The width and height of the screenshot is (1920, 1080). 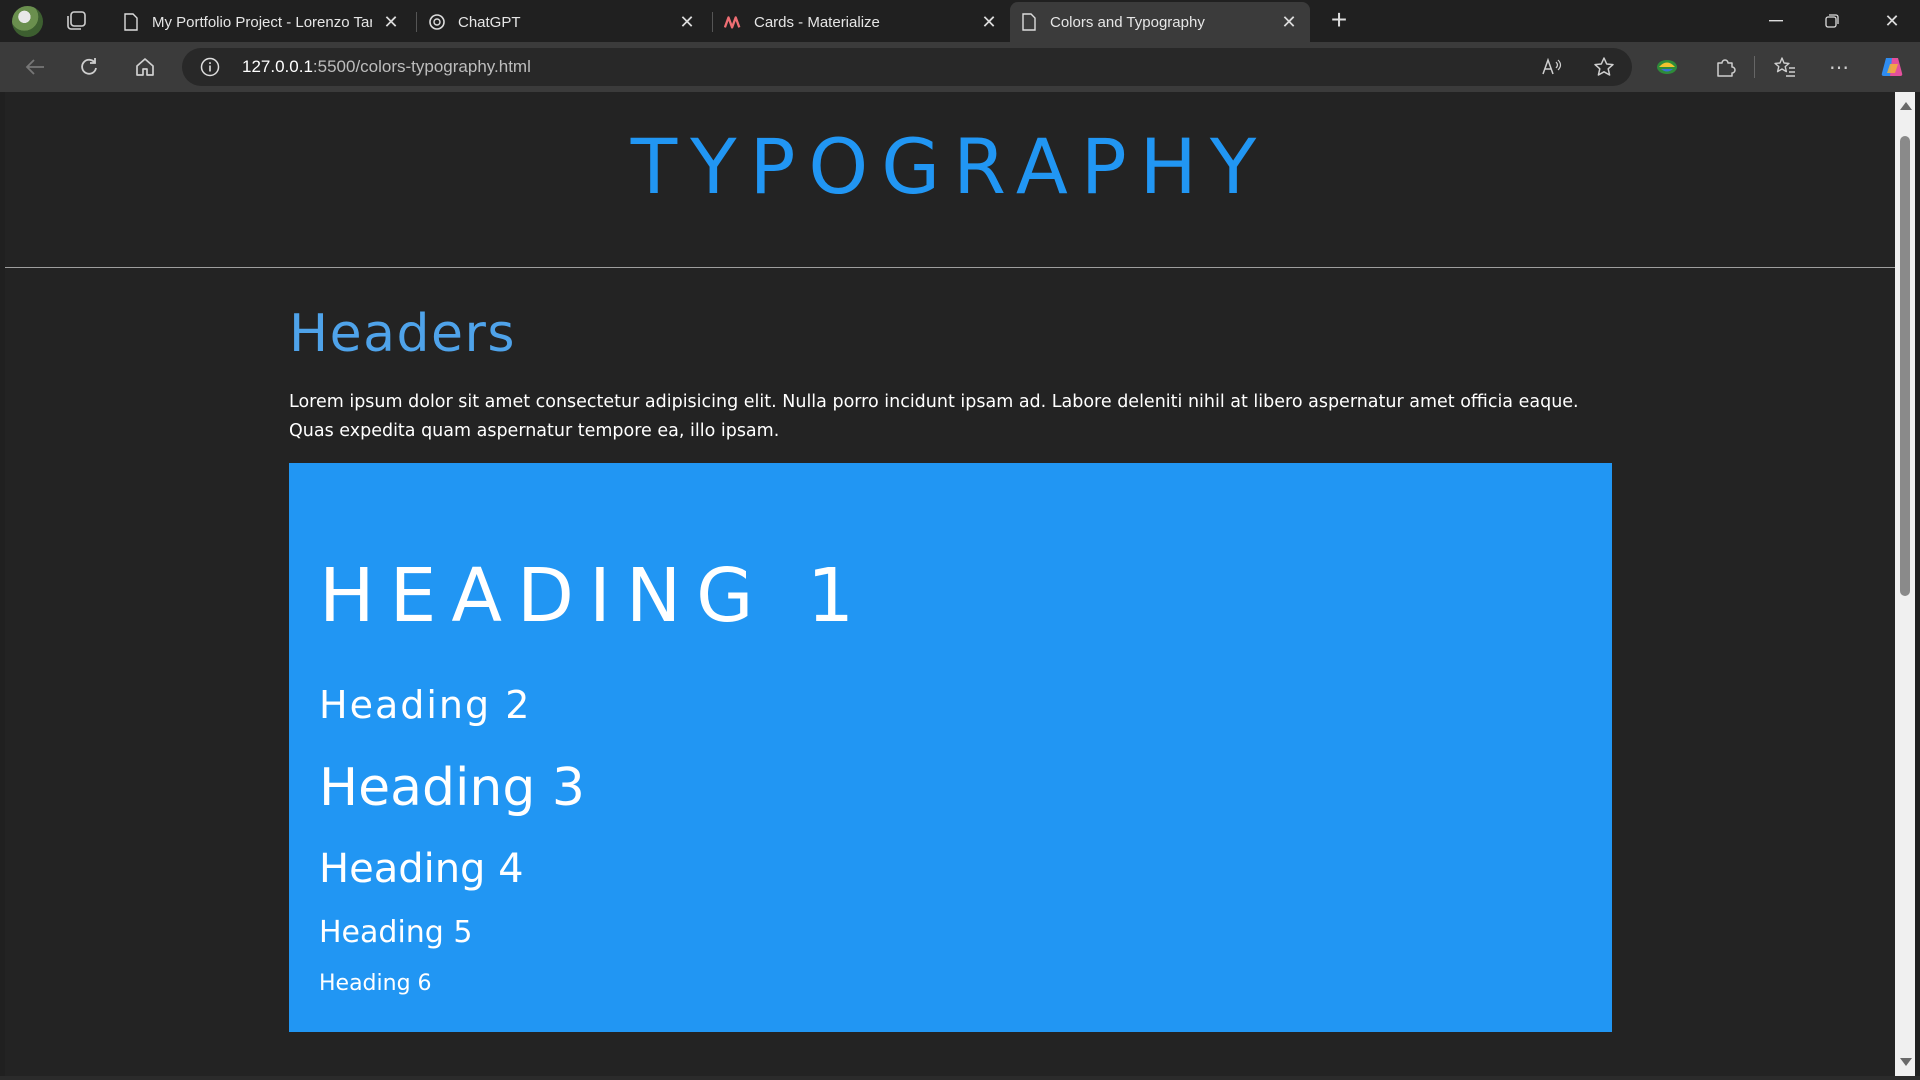 I want to click on section-title-headers: Headers, so click(x=402, y=334).